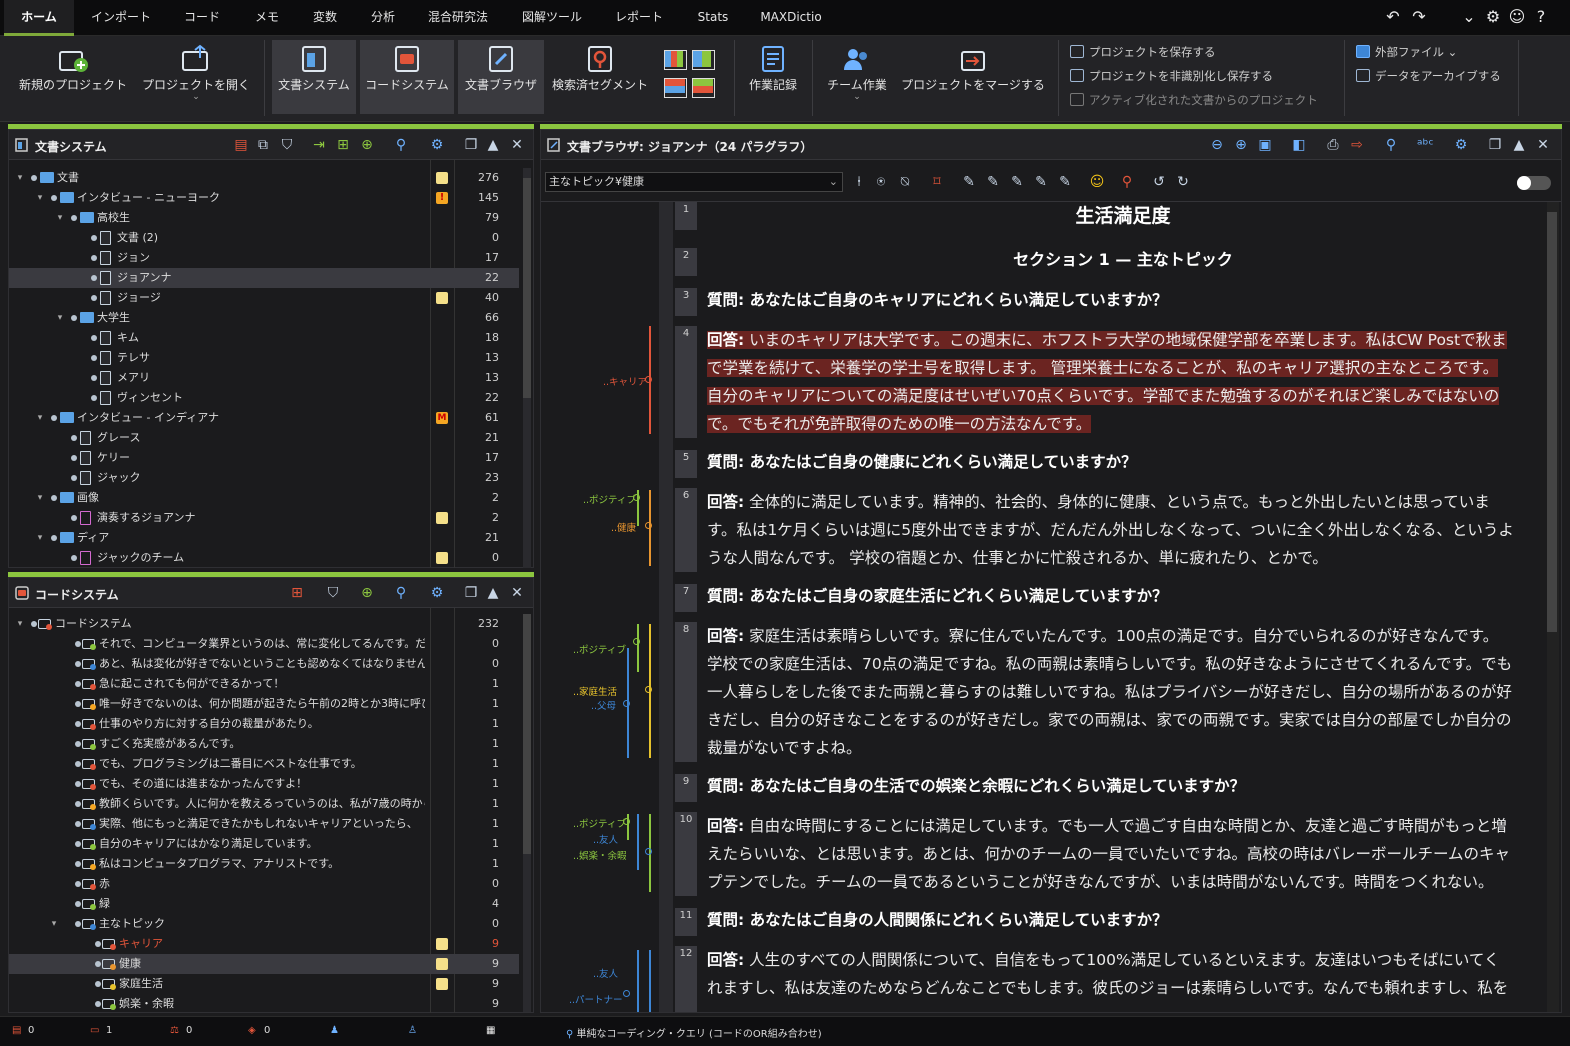  Describe the element at coordinates (319, 145) in the screenshot. I see `import-icon: ⇥` at that location.